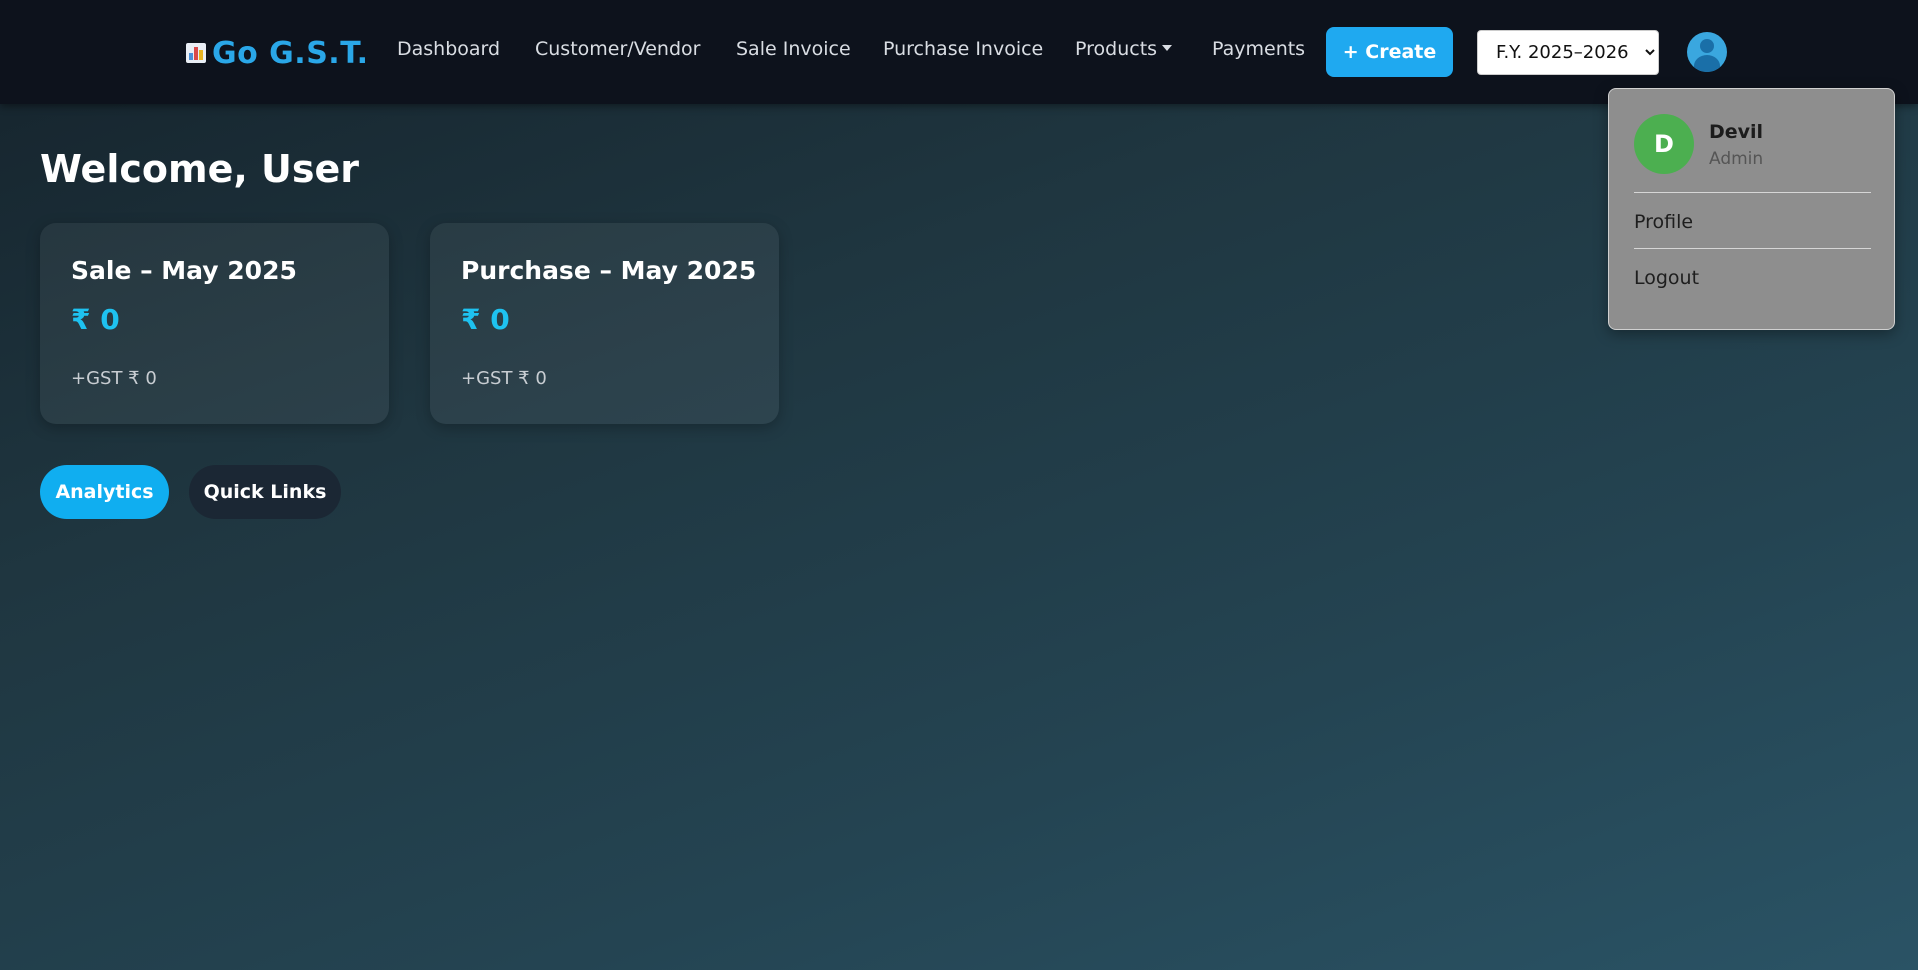 The width and height of the screenshot is (1918, 970). What do you see at coordinates (214, 323) in the screenshot?
I see `sale-summary-card: Sale – May 2025 ₹ 0 +GST ₹ 0` at bounding box center [214, 323].